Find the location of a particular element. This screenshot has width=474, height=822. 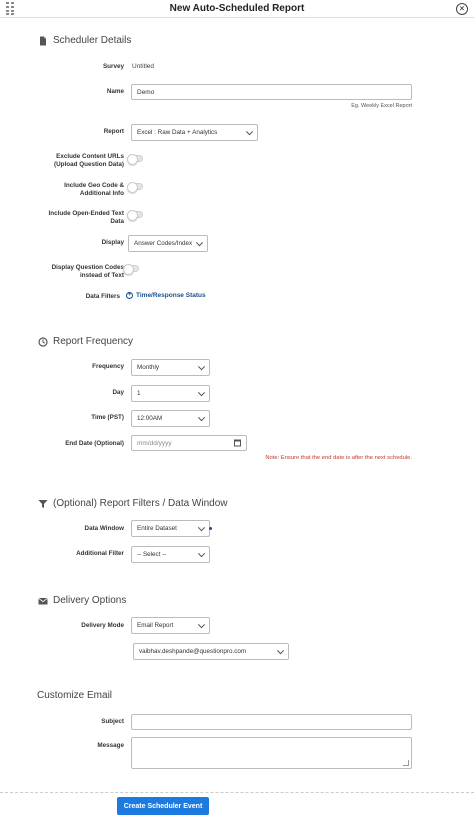

exclude-urls-label-line1: Exclude Content URLs is located at coordinates (90, 156).